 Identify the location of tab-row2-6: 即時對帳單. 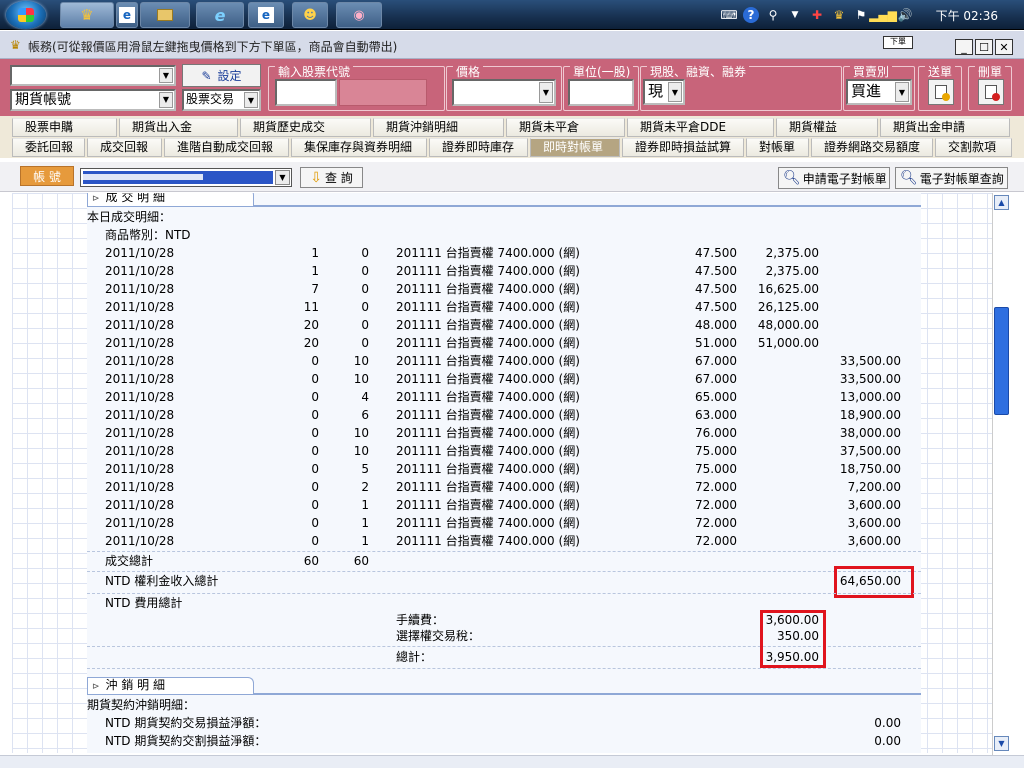
(575, 147).